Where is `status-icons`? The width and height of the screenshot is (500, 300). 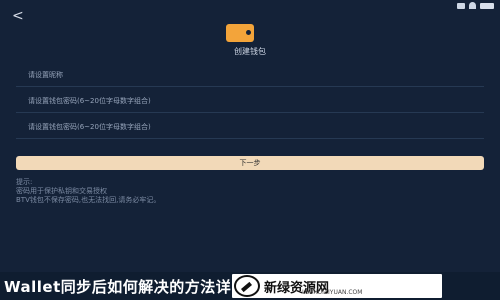
status-icons is located at coordinates (475, 5).